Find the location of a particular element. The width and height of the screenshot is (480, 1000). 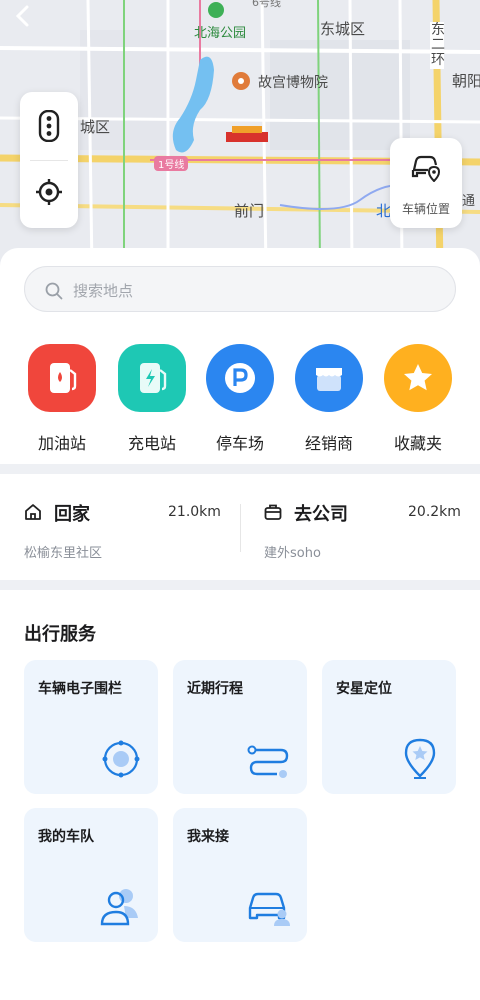

category-dealer: 经销商 is located at coordinates (329, 399).